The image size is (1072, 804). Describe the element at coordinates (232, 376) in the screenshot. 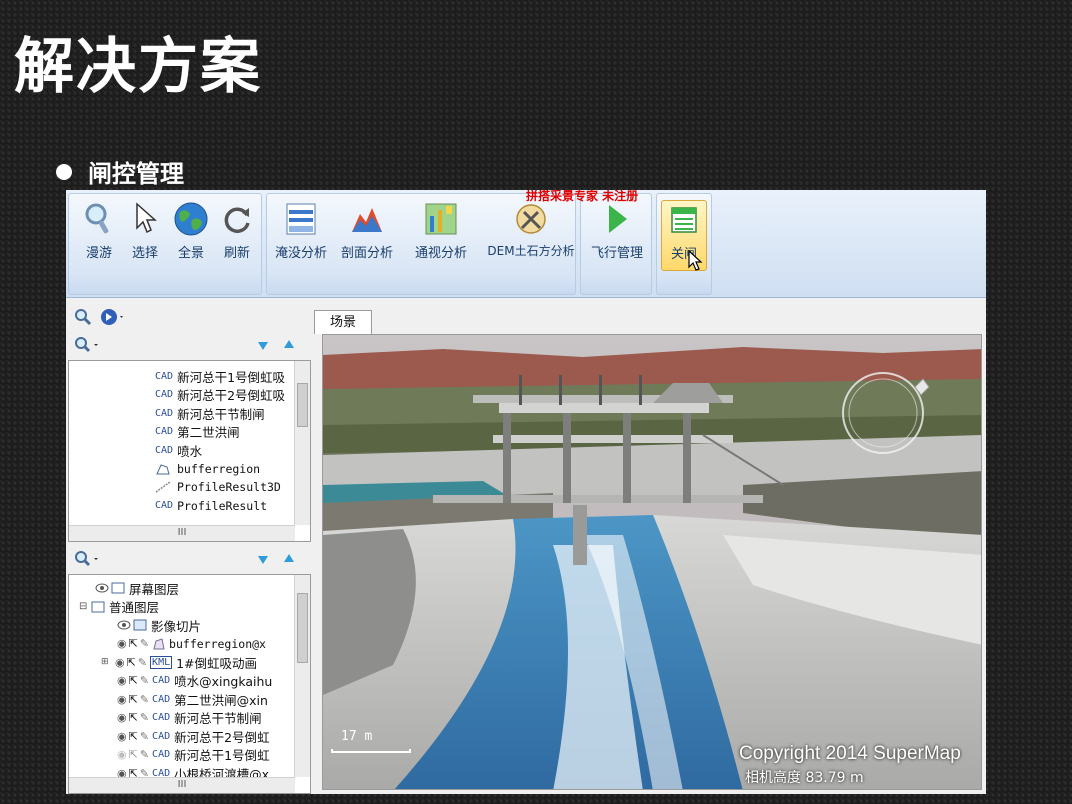

I see `tree-item: CAD 新河总干1号倒虹吸` at that location.